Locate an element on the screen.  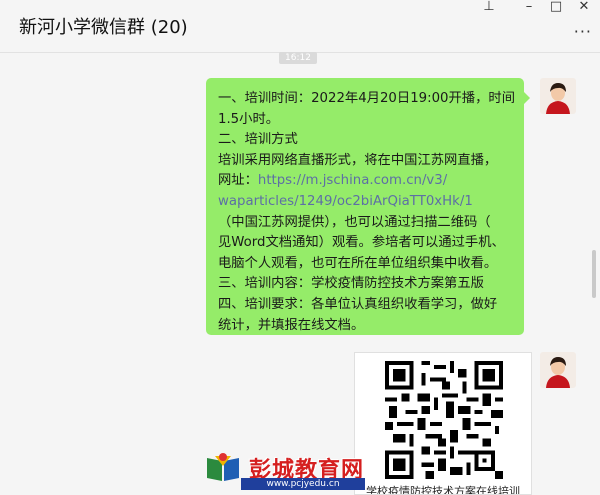
title-bar: 新河小学微信群 (20) ⊥ – □ ✕ ··· is located at coordinates (300, 26).